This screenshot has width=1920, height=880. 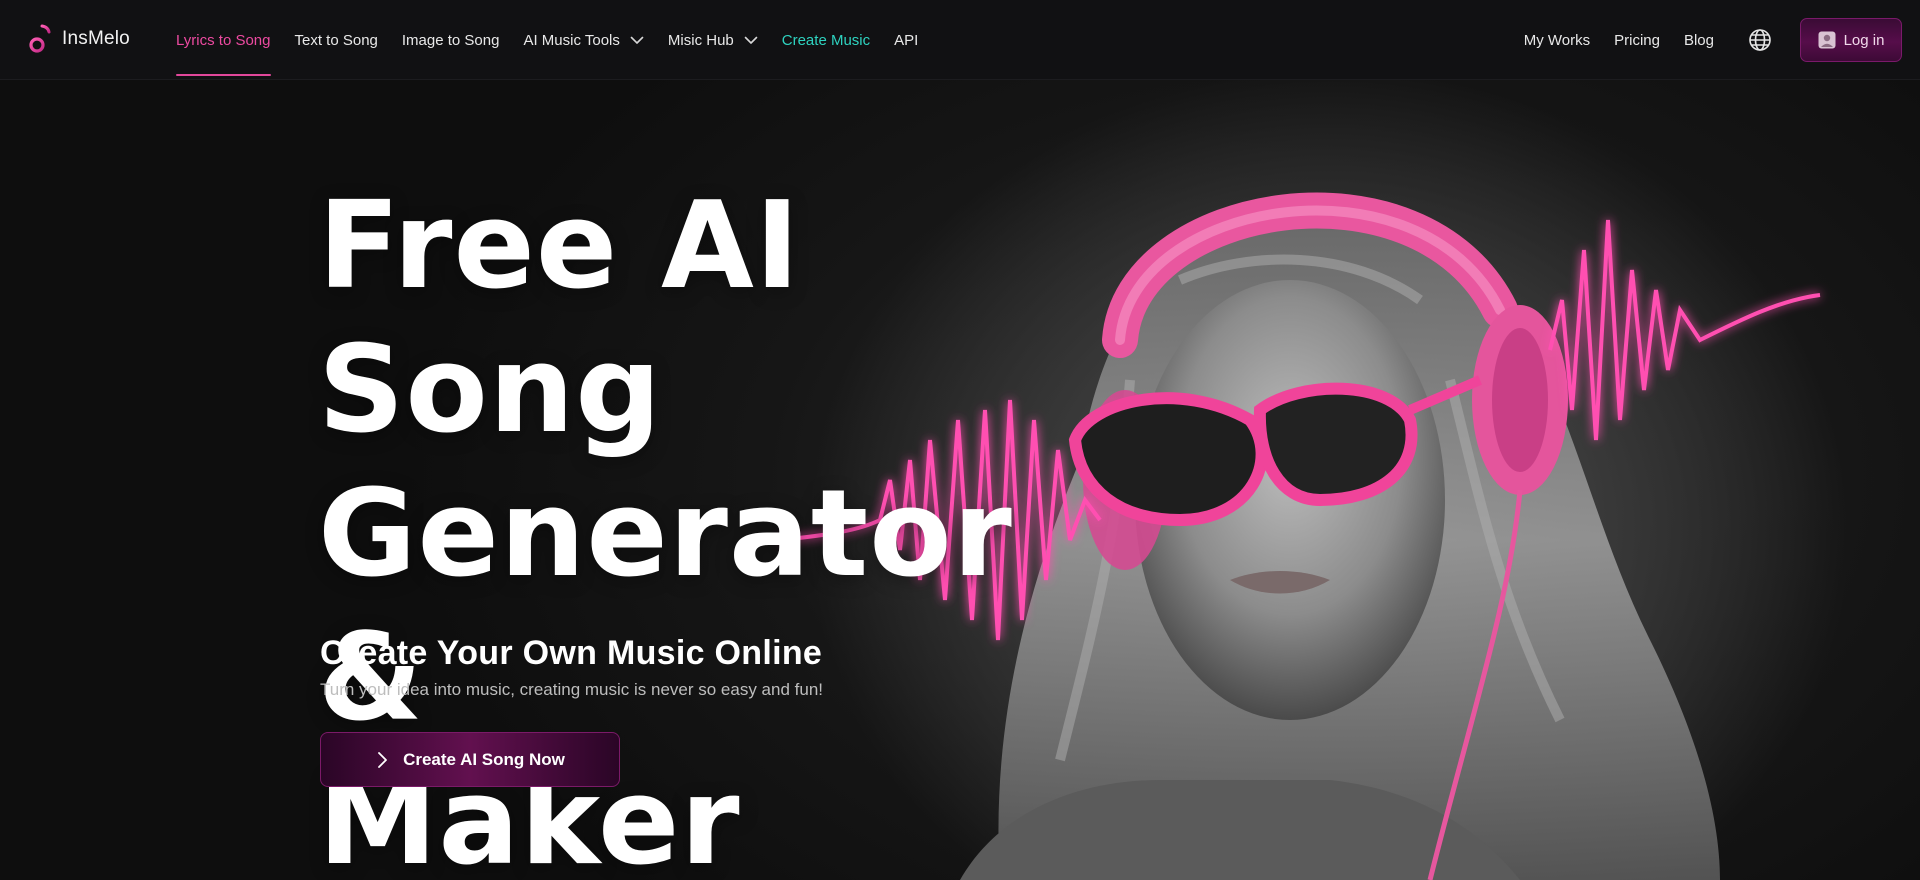 I want to click on nav-link-label: Text to Song, so click(x=336, y=40).